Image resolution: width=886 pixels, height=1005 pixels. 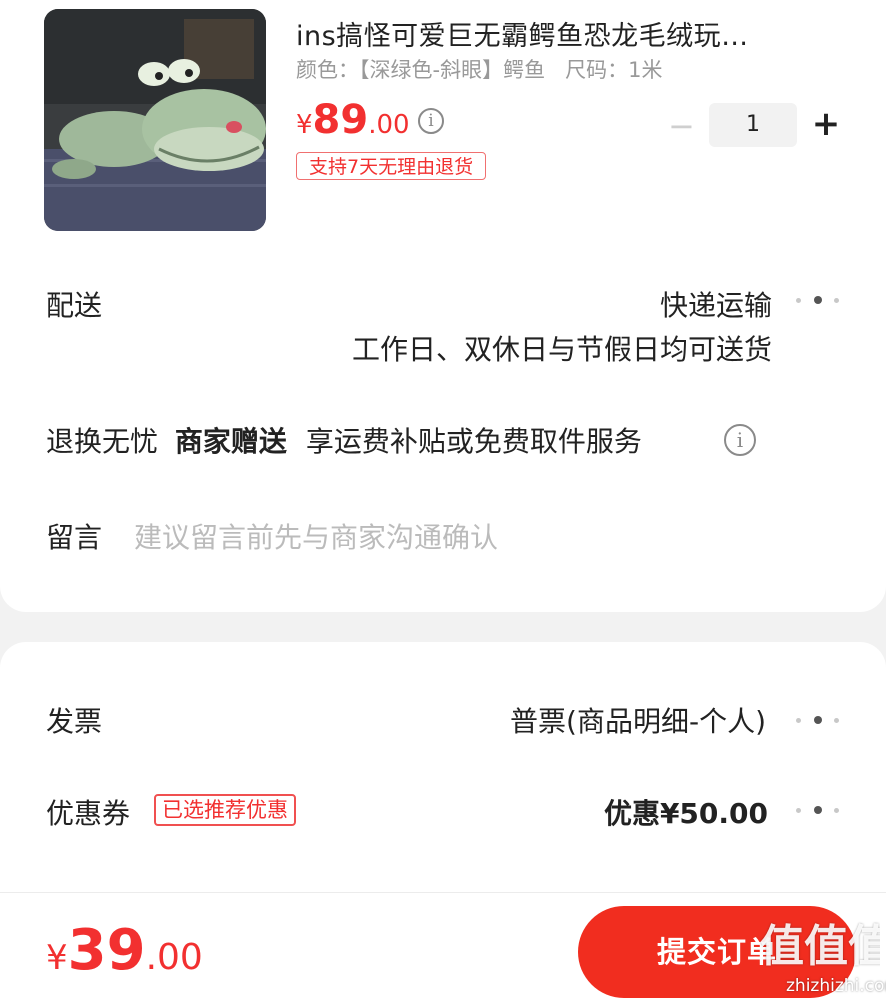 What do you see at coordinates (681, 126) in the screenshot?
I see `quantity-decrease-button: −` at bounding box center [681, 126].